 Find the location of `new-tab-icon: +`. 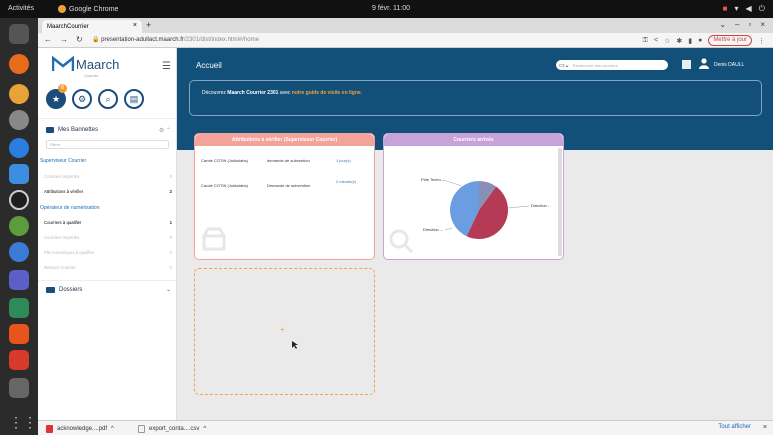

new-tab-icon: + is located at coordinates (148, 25).